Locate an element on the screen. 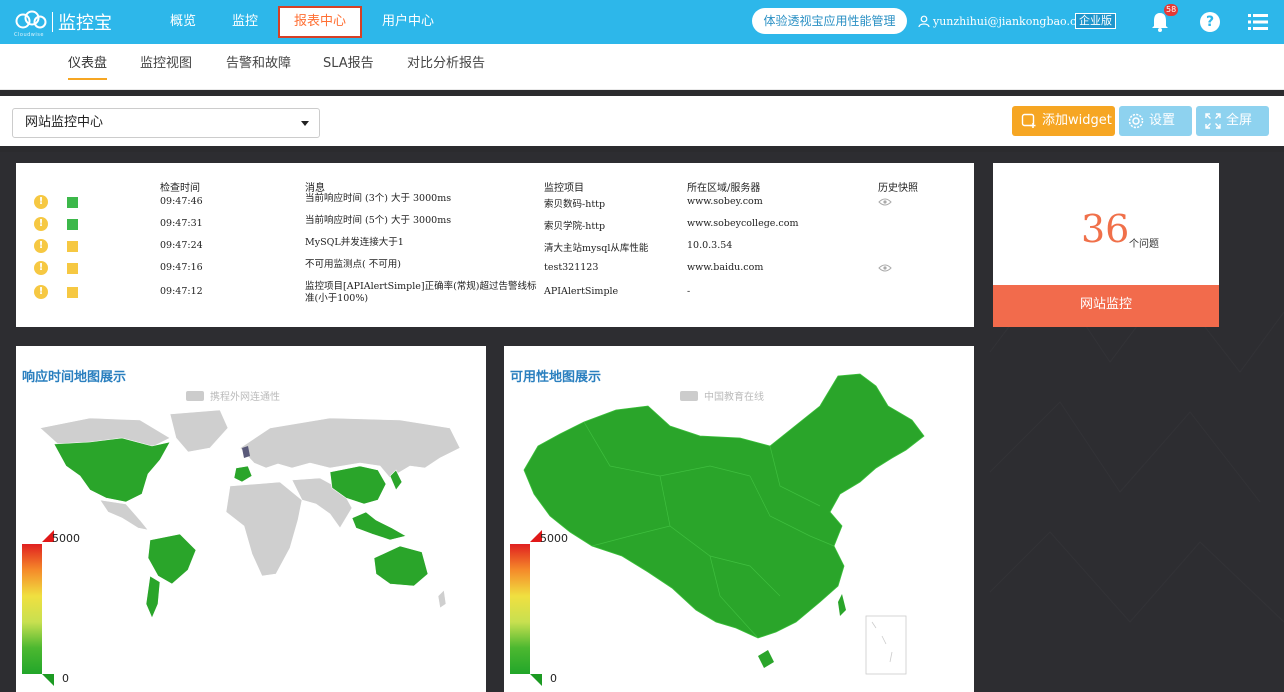 The image size is (1284, 692). help-icon: ? is located at coordinates (1210, 22).